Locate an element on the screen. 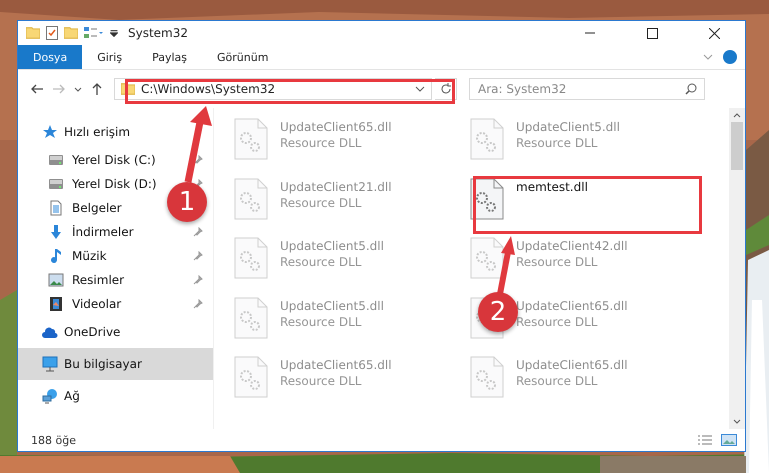  download-icon is located at coordinates (56, 232).